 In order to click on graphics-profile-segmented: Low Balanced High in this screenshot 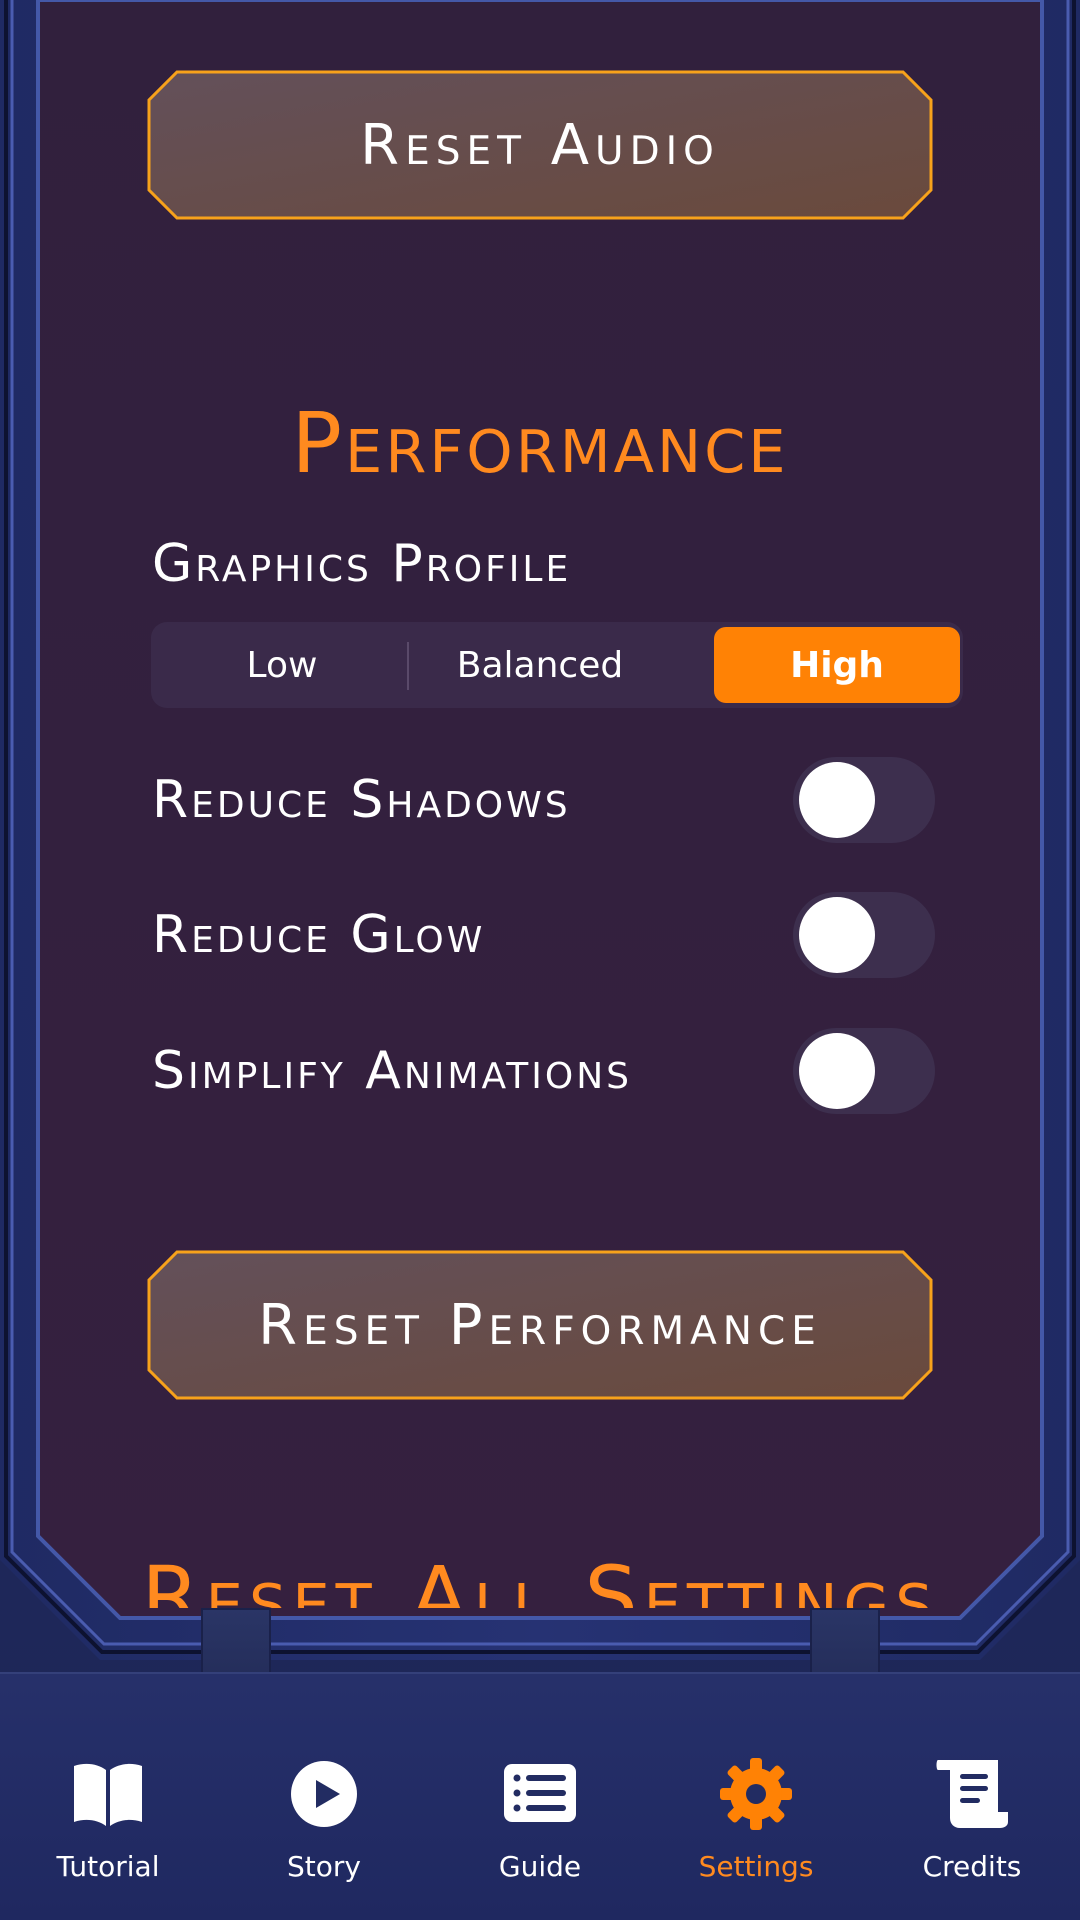, I will do `click(557, 665)`.